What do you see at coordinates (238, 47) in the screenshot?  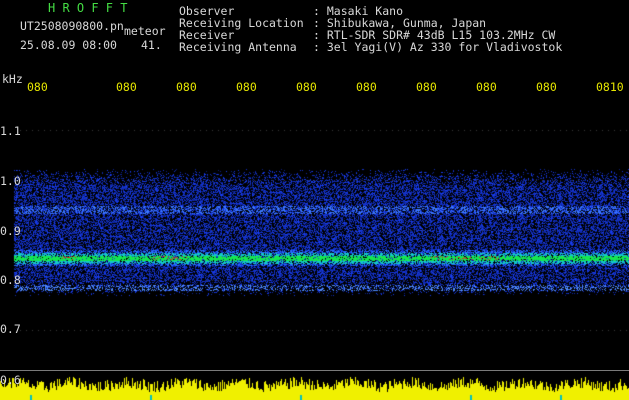 I see `antenna-label: Receiving Antenna` at bounding box center [238, 47].